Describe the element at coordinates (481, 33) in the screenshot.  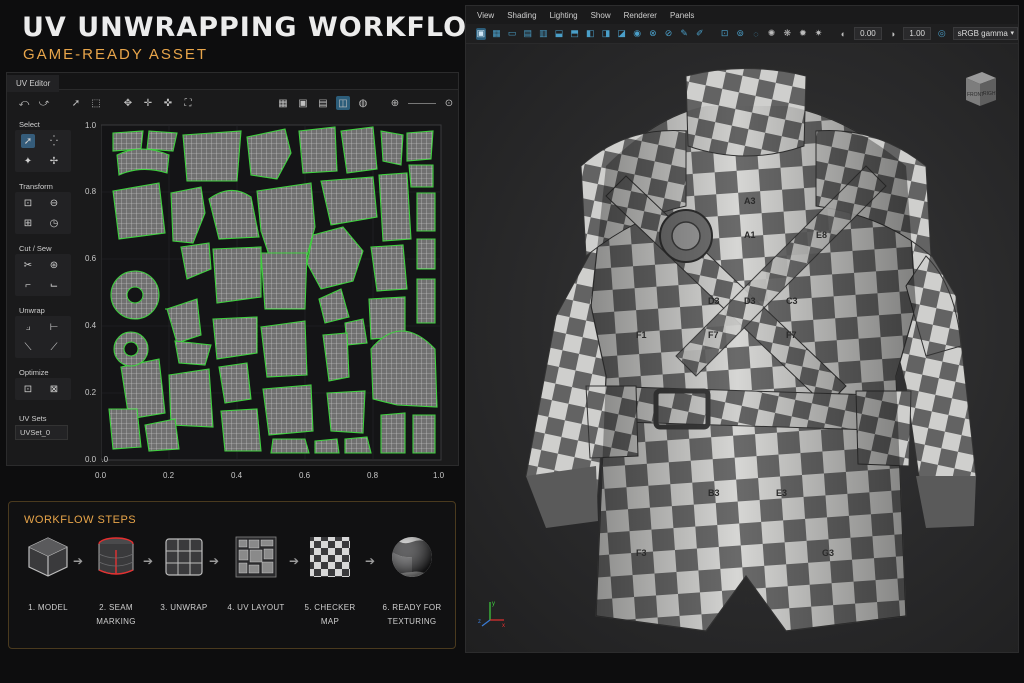
I see `camera-icon: ▣` at that location.